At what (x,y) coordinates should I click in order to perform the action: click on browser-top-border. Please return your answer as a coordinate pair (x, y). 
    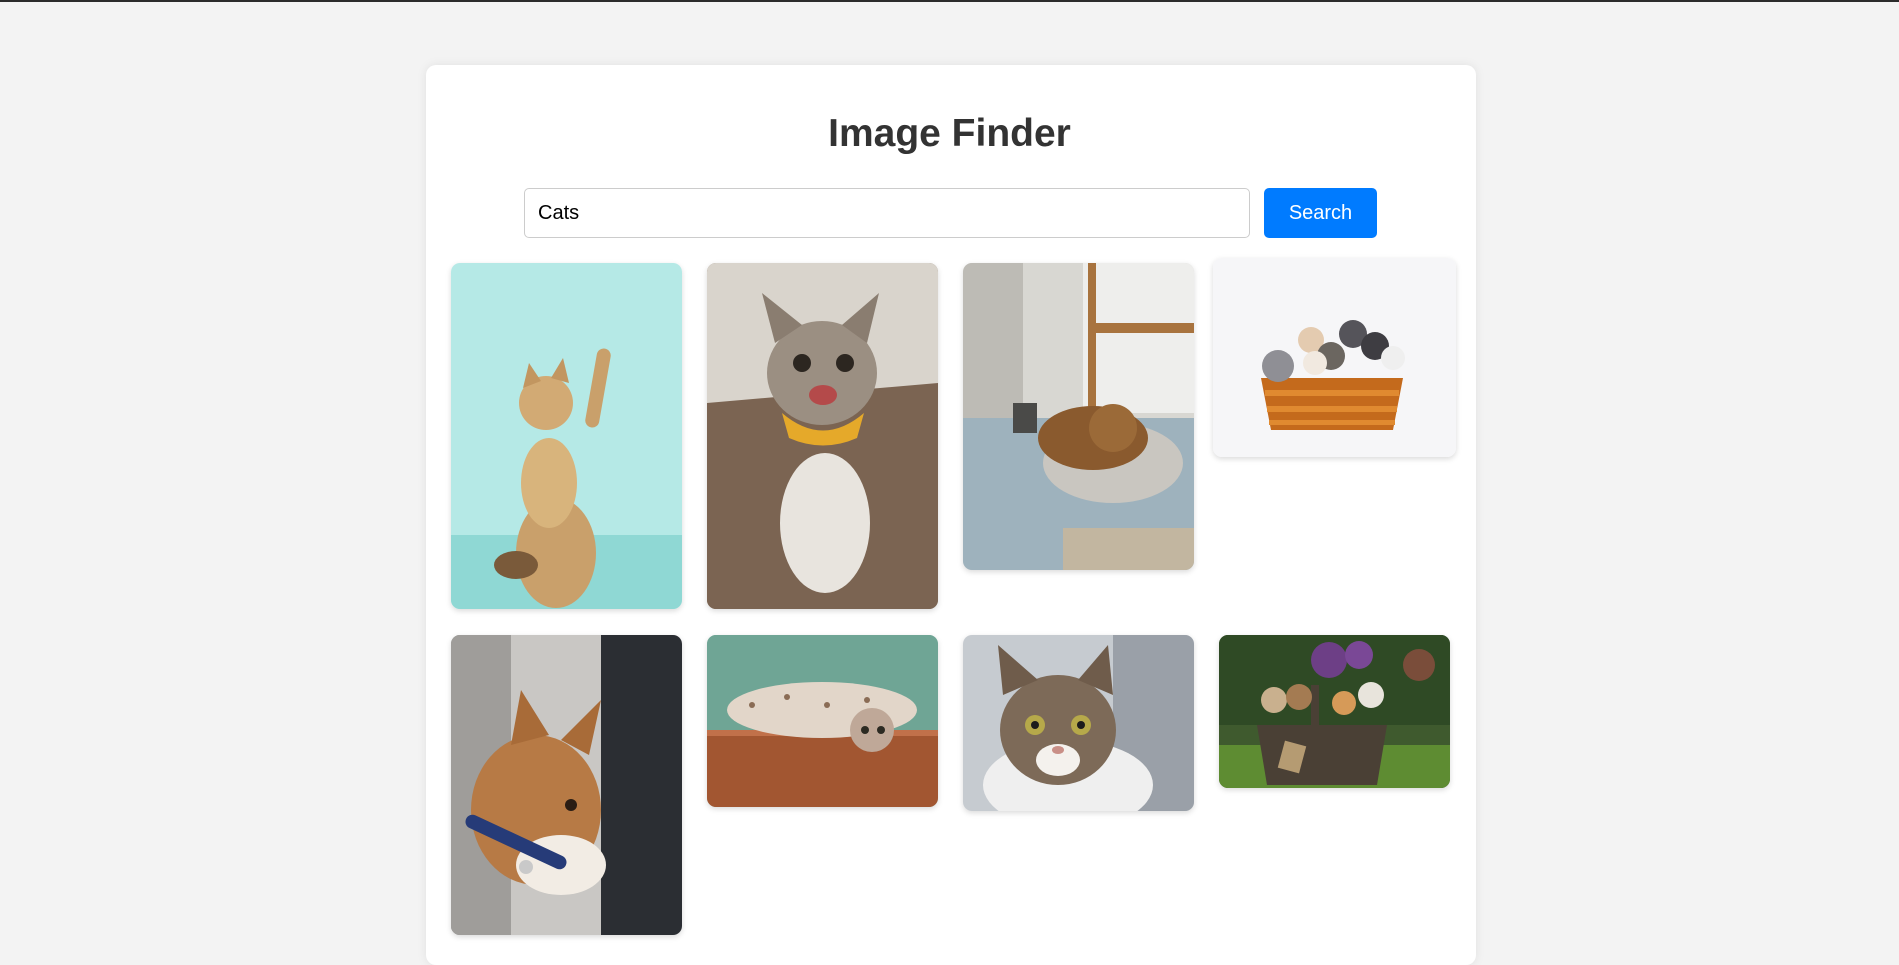
    Looking at the image, I should click on (949, 1).